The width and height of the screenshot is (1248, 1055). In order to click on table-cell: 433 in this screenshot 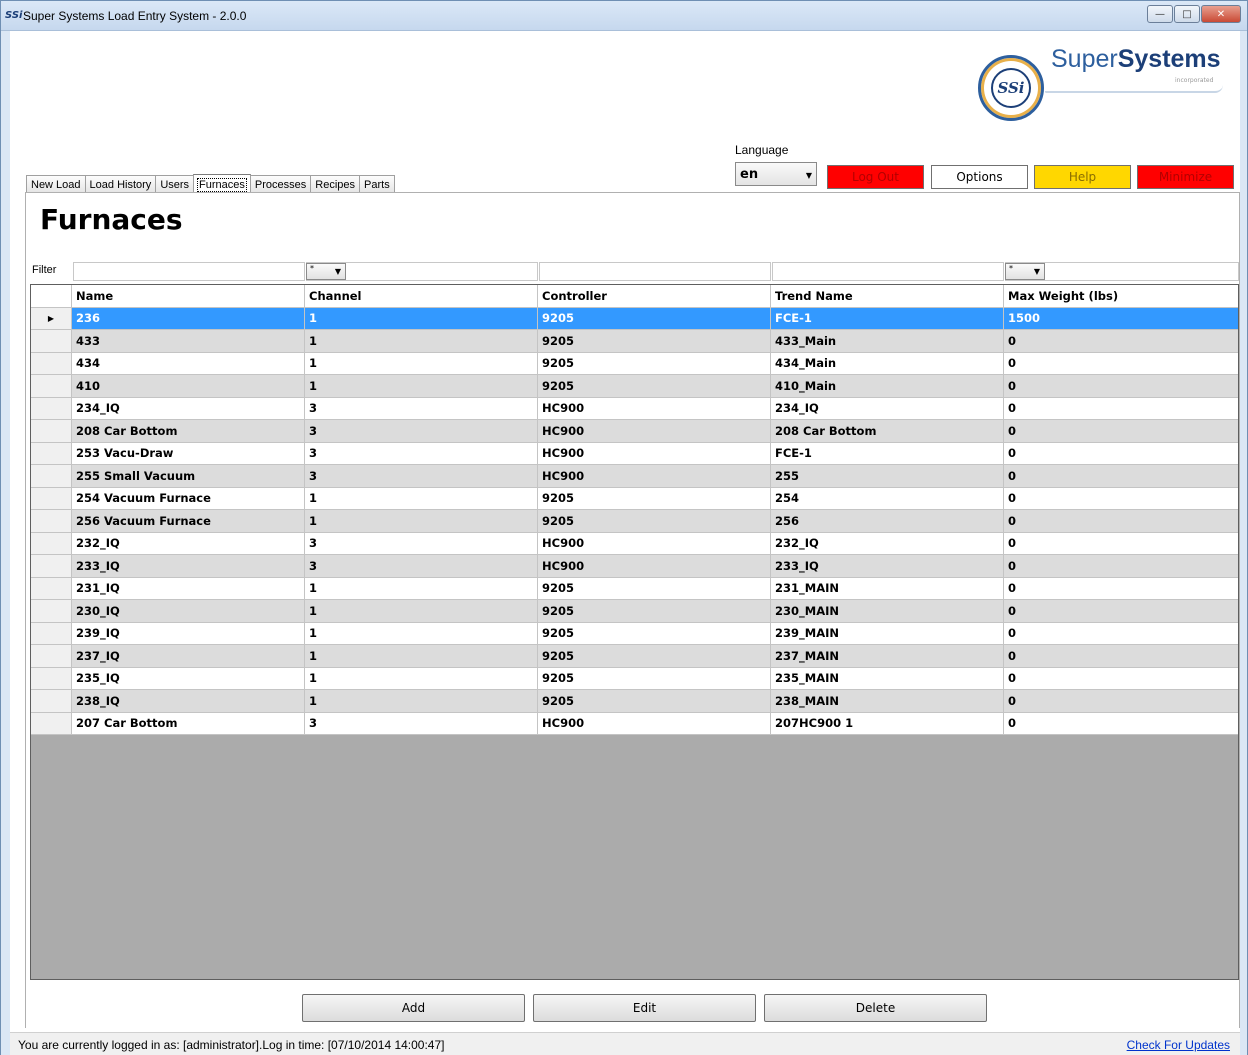, I will do `click(188, 341)`.